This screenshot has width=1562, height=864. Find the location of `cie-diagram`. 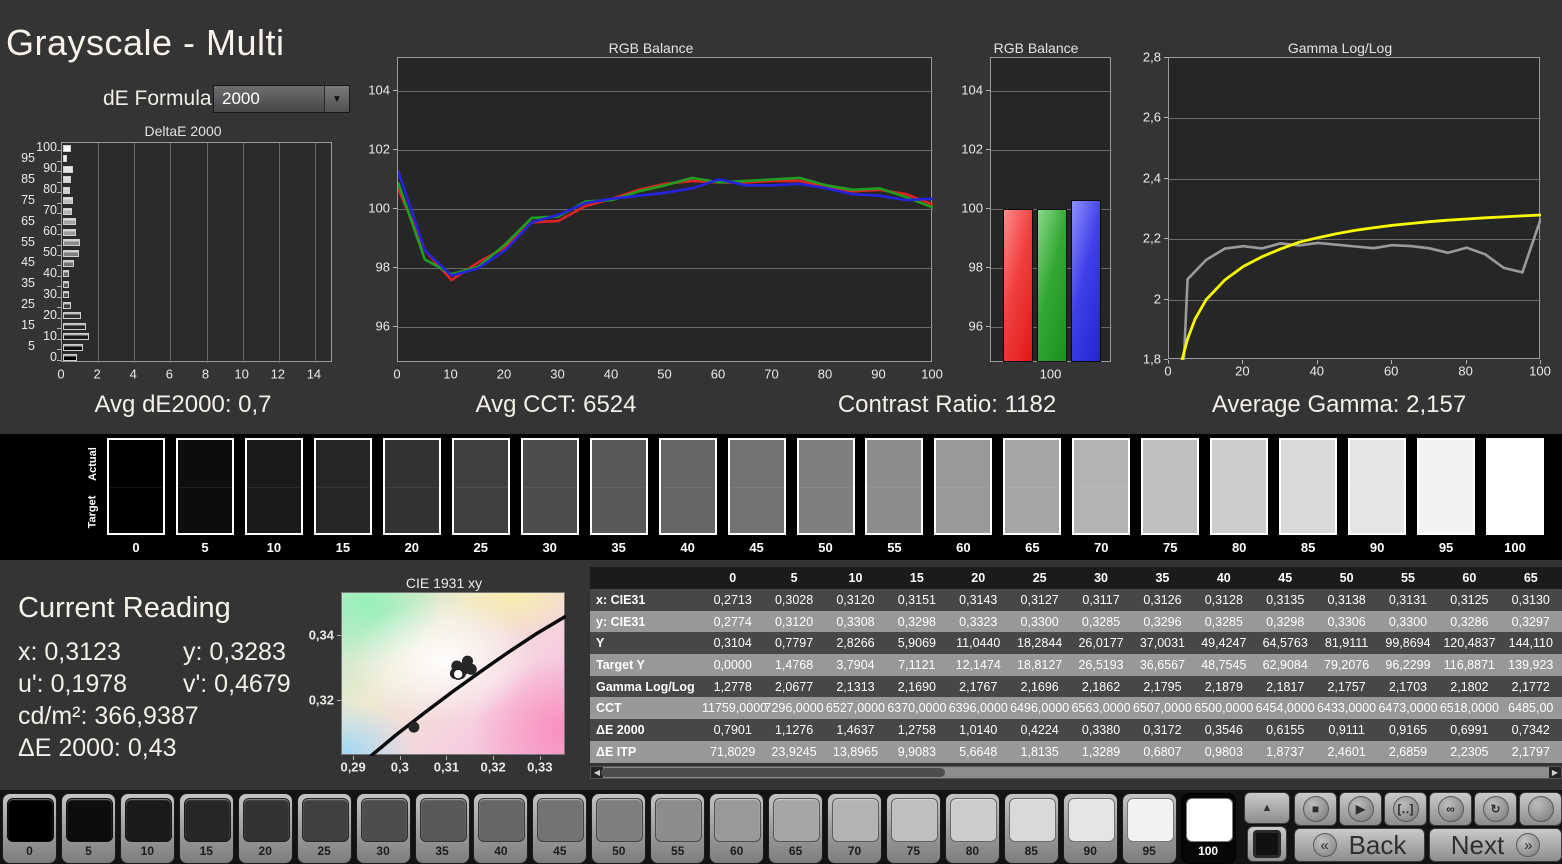

cie-diagram is located at coordinates (453, 674).